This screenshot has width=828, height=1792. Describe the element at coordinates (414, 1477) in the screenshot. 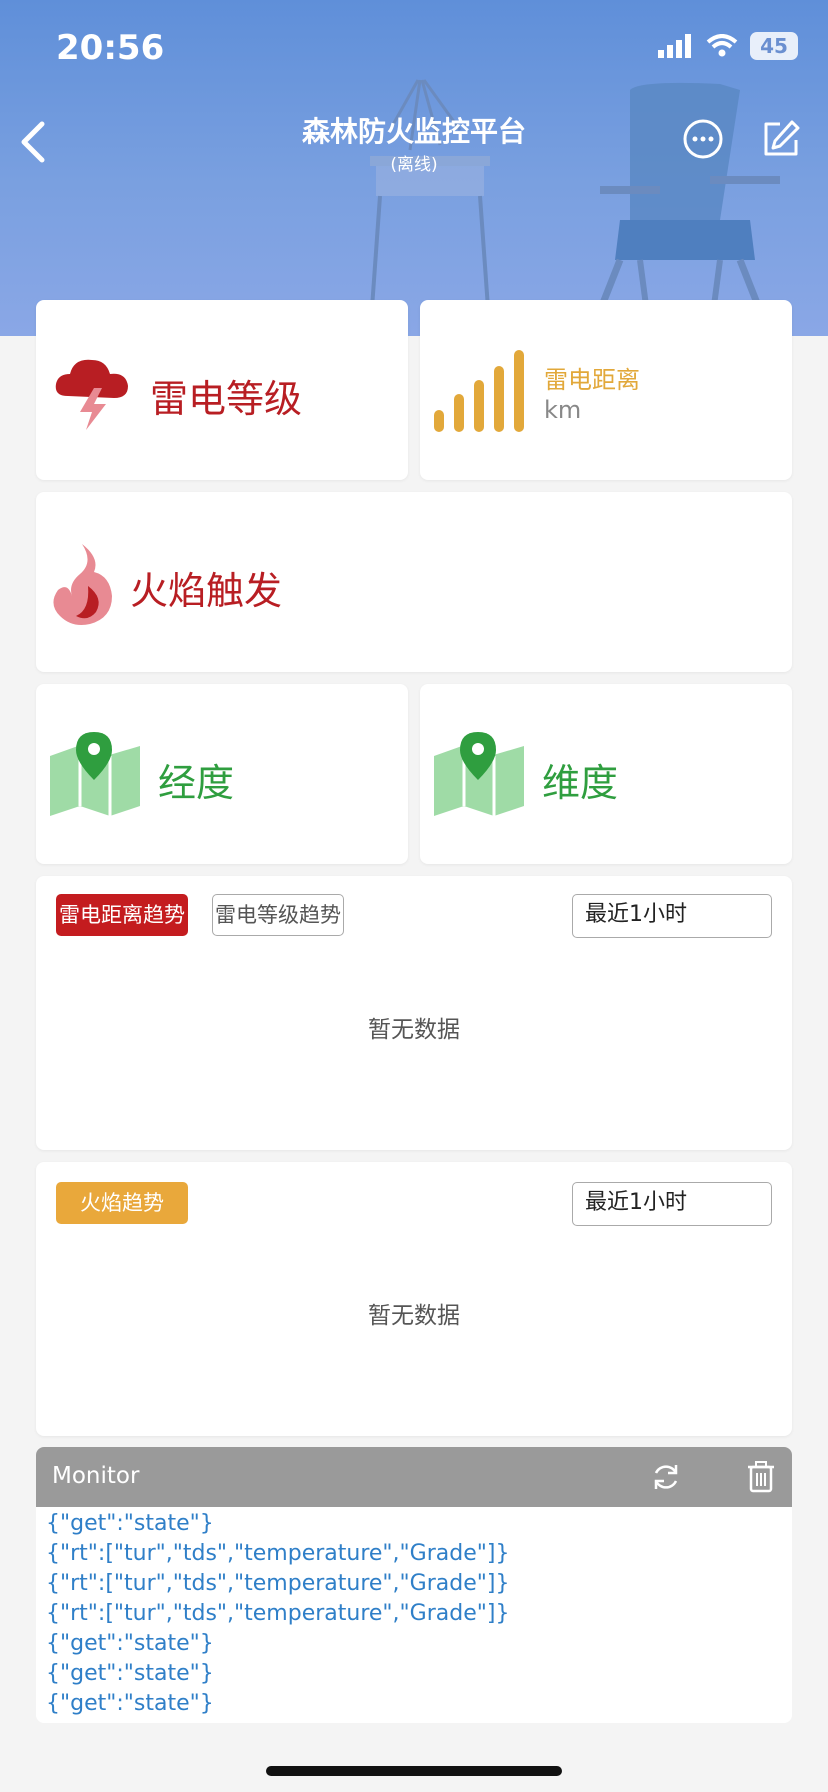

I see `monitor-header: Monitor` at that location.